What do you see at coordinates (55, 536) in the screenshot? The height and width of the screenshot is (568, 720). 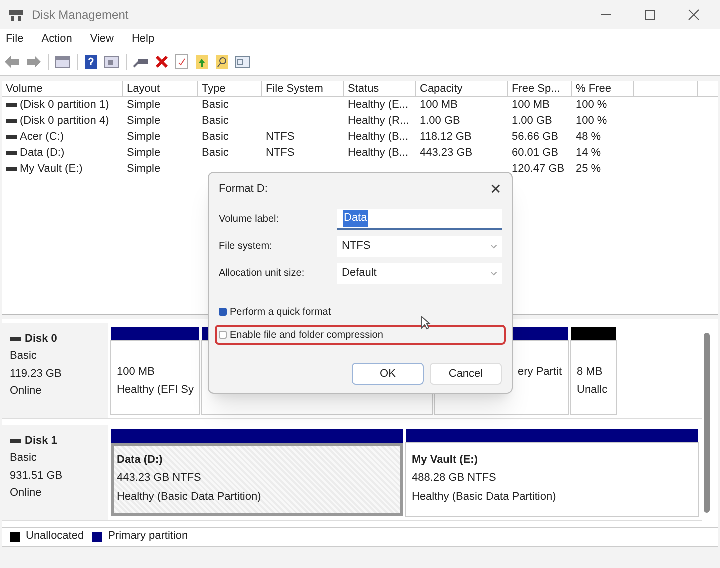 I see `legend-label: Unallocated` at bounding box center [55, 536].